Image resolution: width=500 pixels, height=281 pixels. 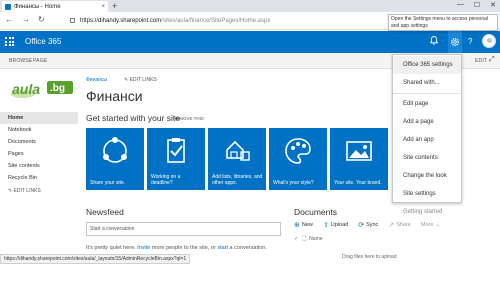 I want to click on tile-label: Your site. Your brand., so click(x=358, y=183).